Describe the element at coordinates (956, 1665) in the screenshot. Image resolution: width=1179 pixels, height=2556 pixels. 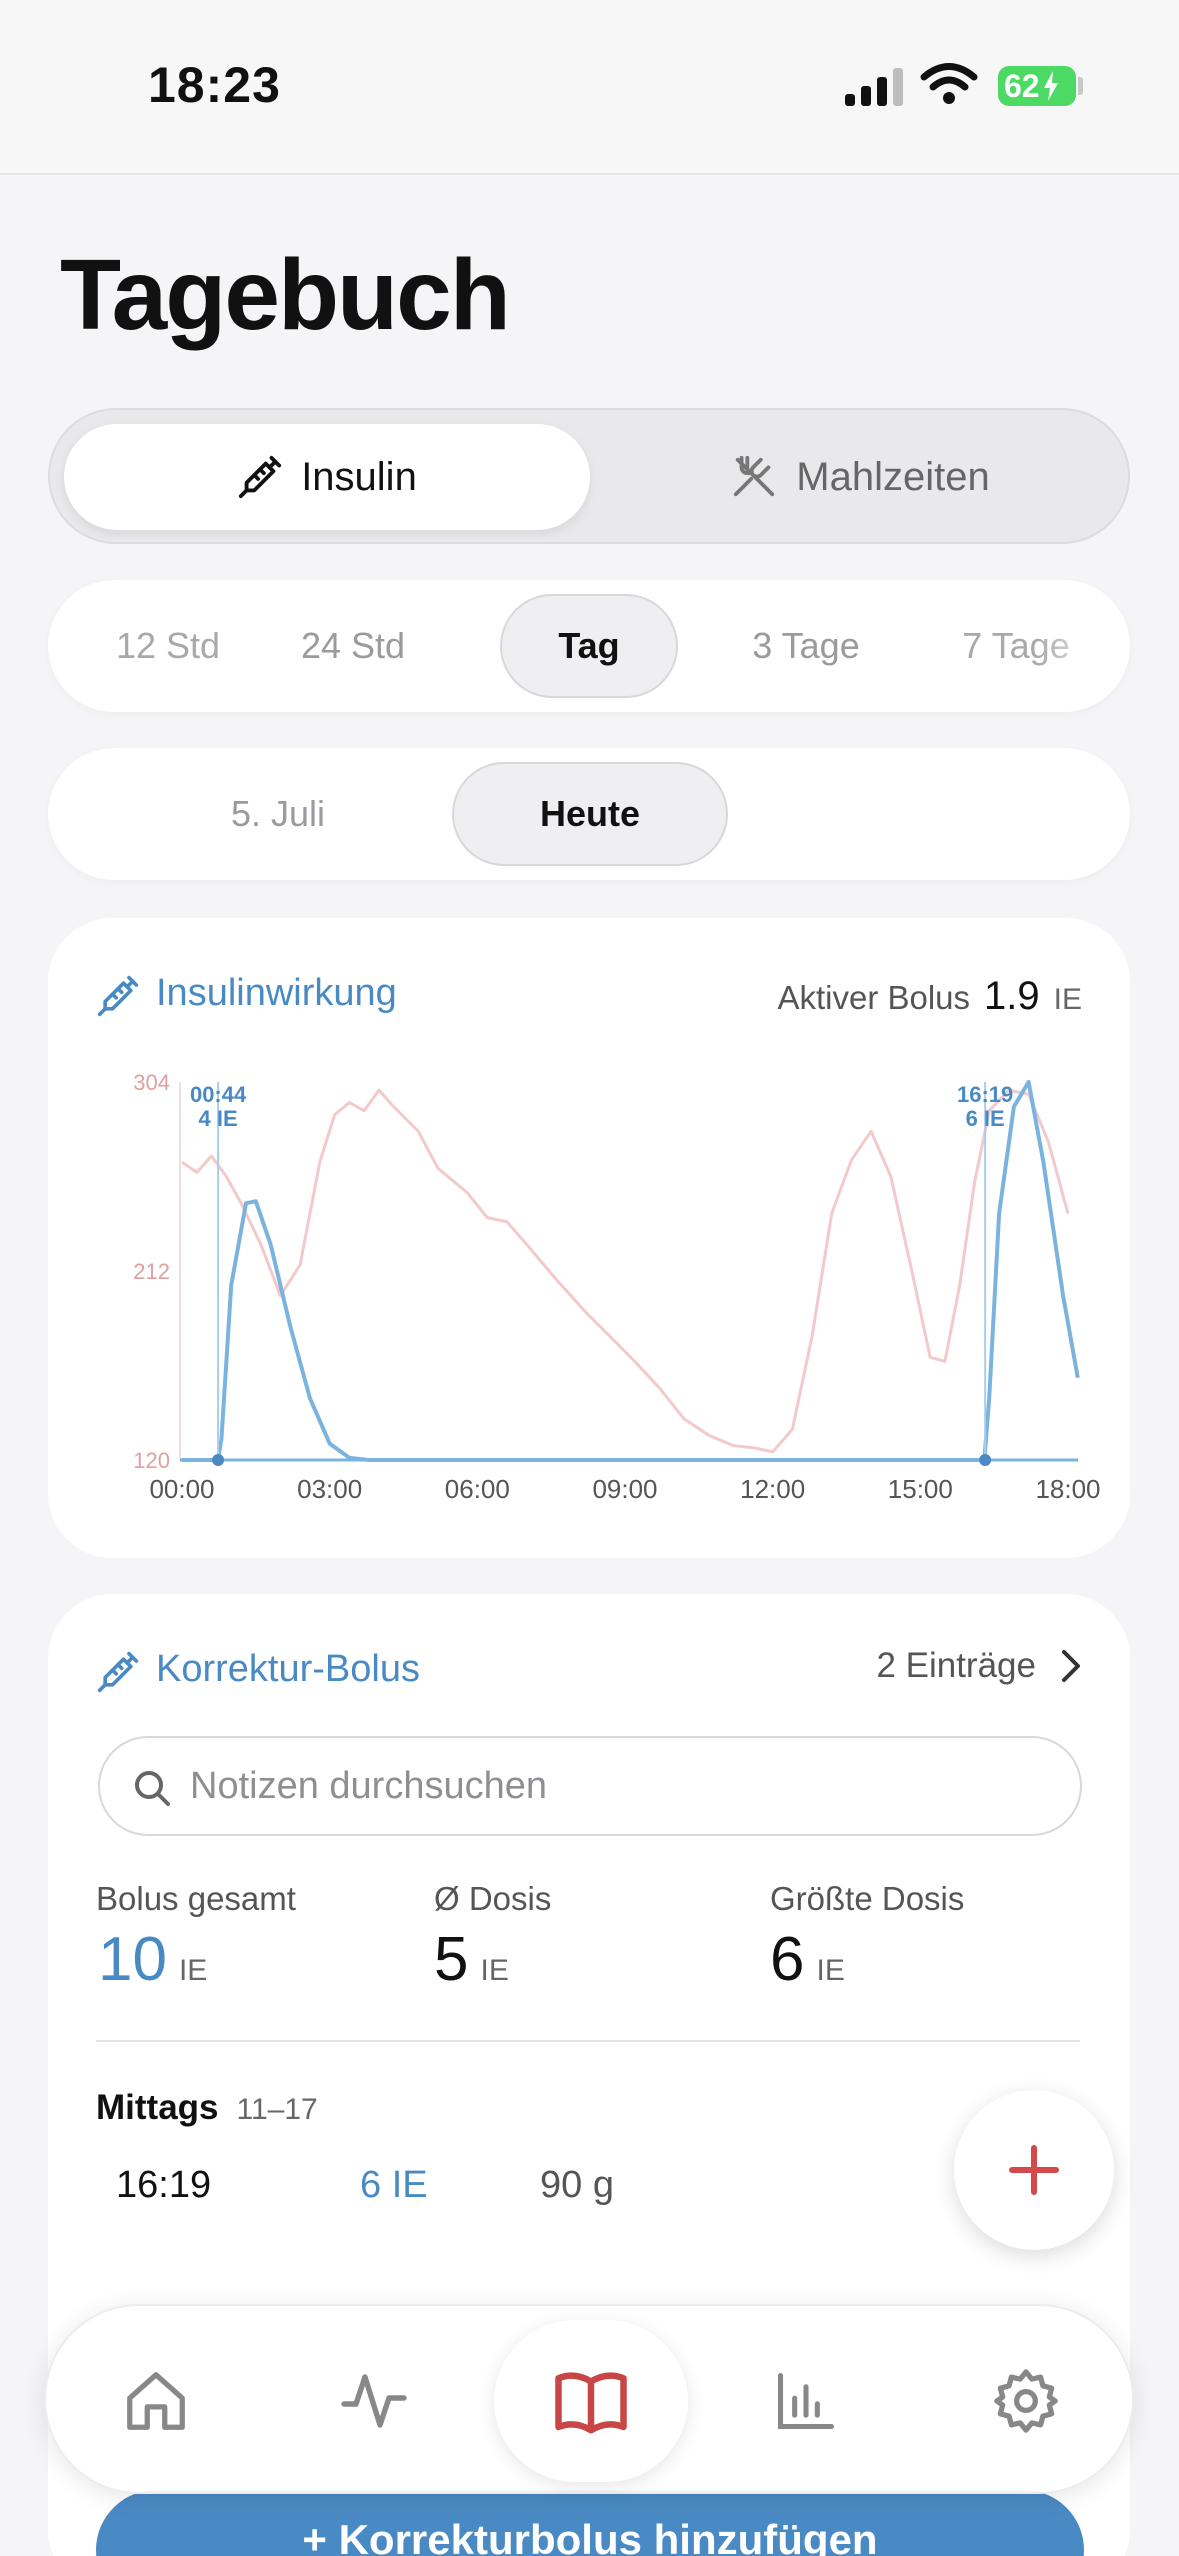
I see `entries-count: 2 Einträge` at that location.